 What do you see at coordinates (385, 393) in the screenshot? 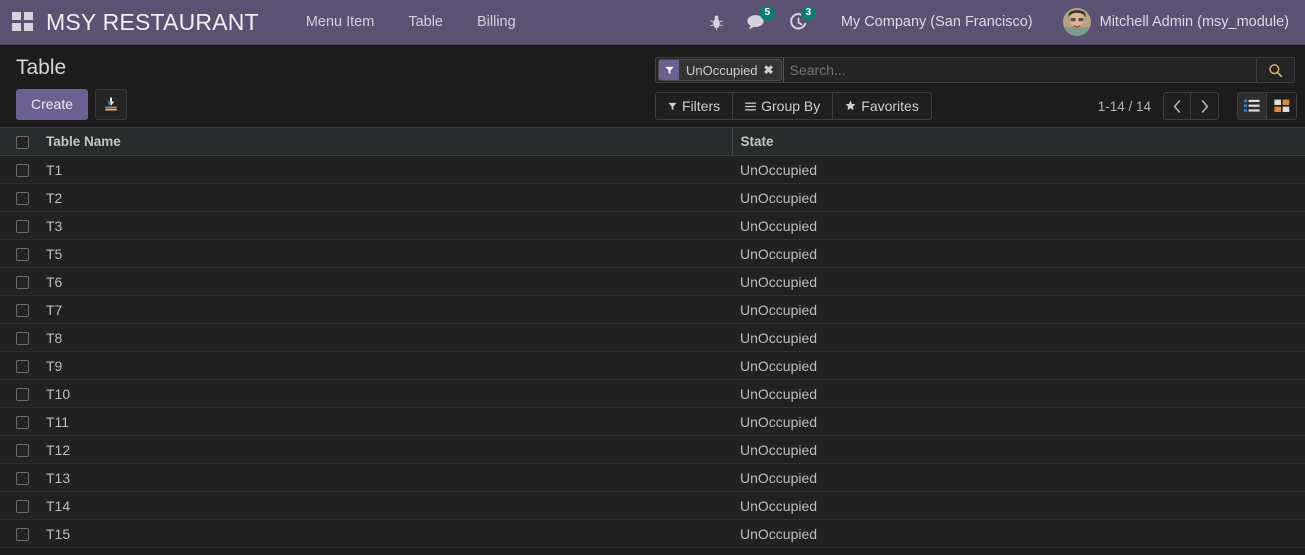
I see `cell-table-name: T10` at bounding box center [385, 393].